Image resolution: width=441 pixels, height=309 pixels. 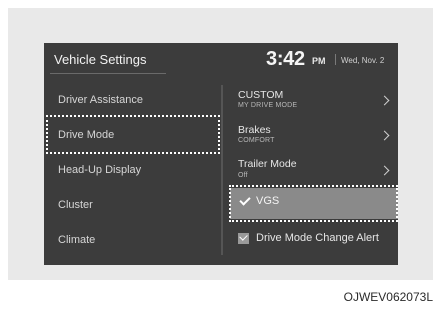 What do you see at coordinates (256, 140) in the screenshot?
I see `item-subtitle: COMFORT` at bounding box center [256, 140].